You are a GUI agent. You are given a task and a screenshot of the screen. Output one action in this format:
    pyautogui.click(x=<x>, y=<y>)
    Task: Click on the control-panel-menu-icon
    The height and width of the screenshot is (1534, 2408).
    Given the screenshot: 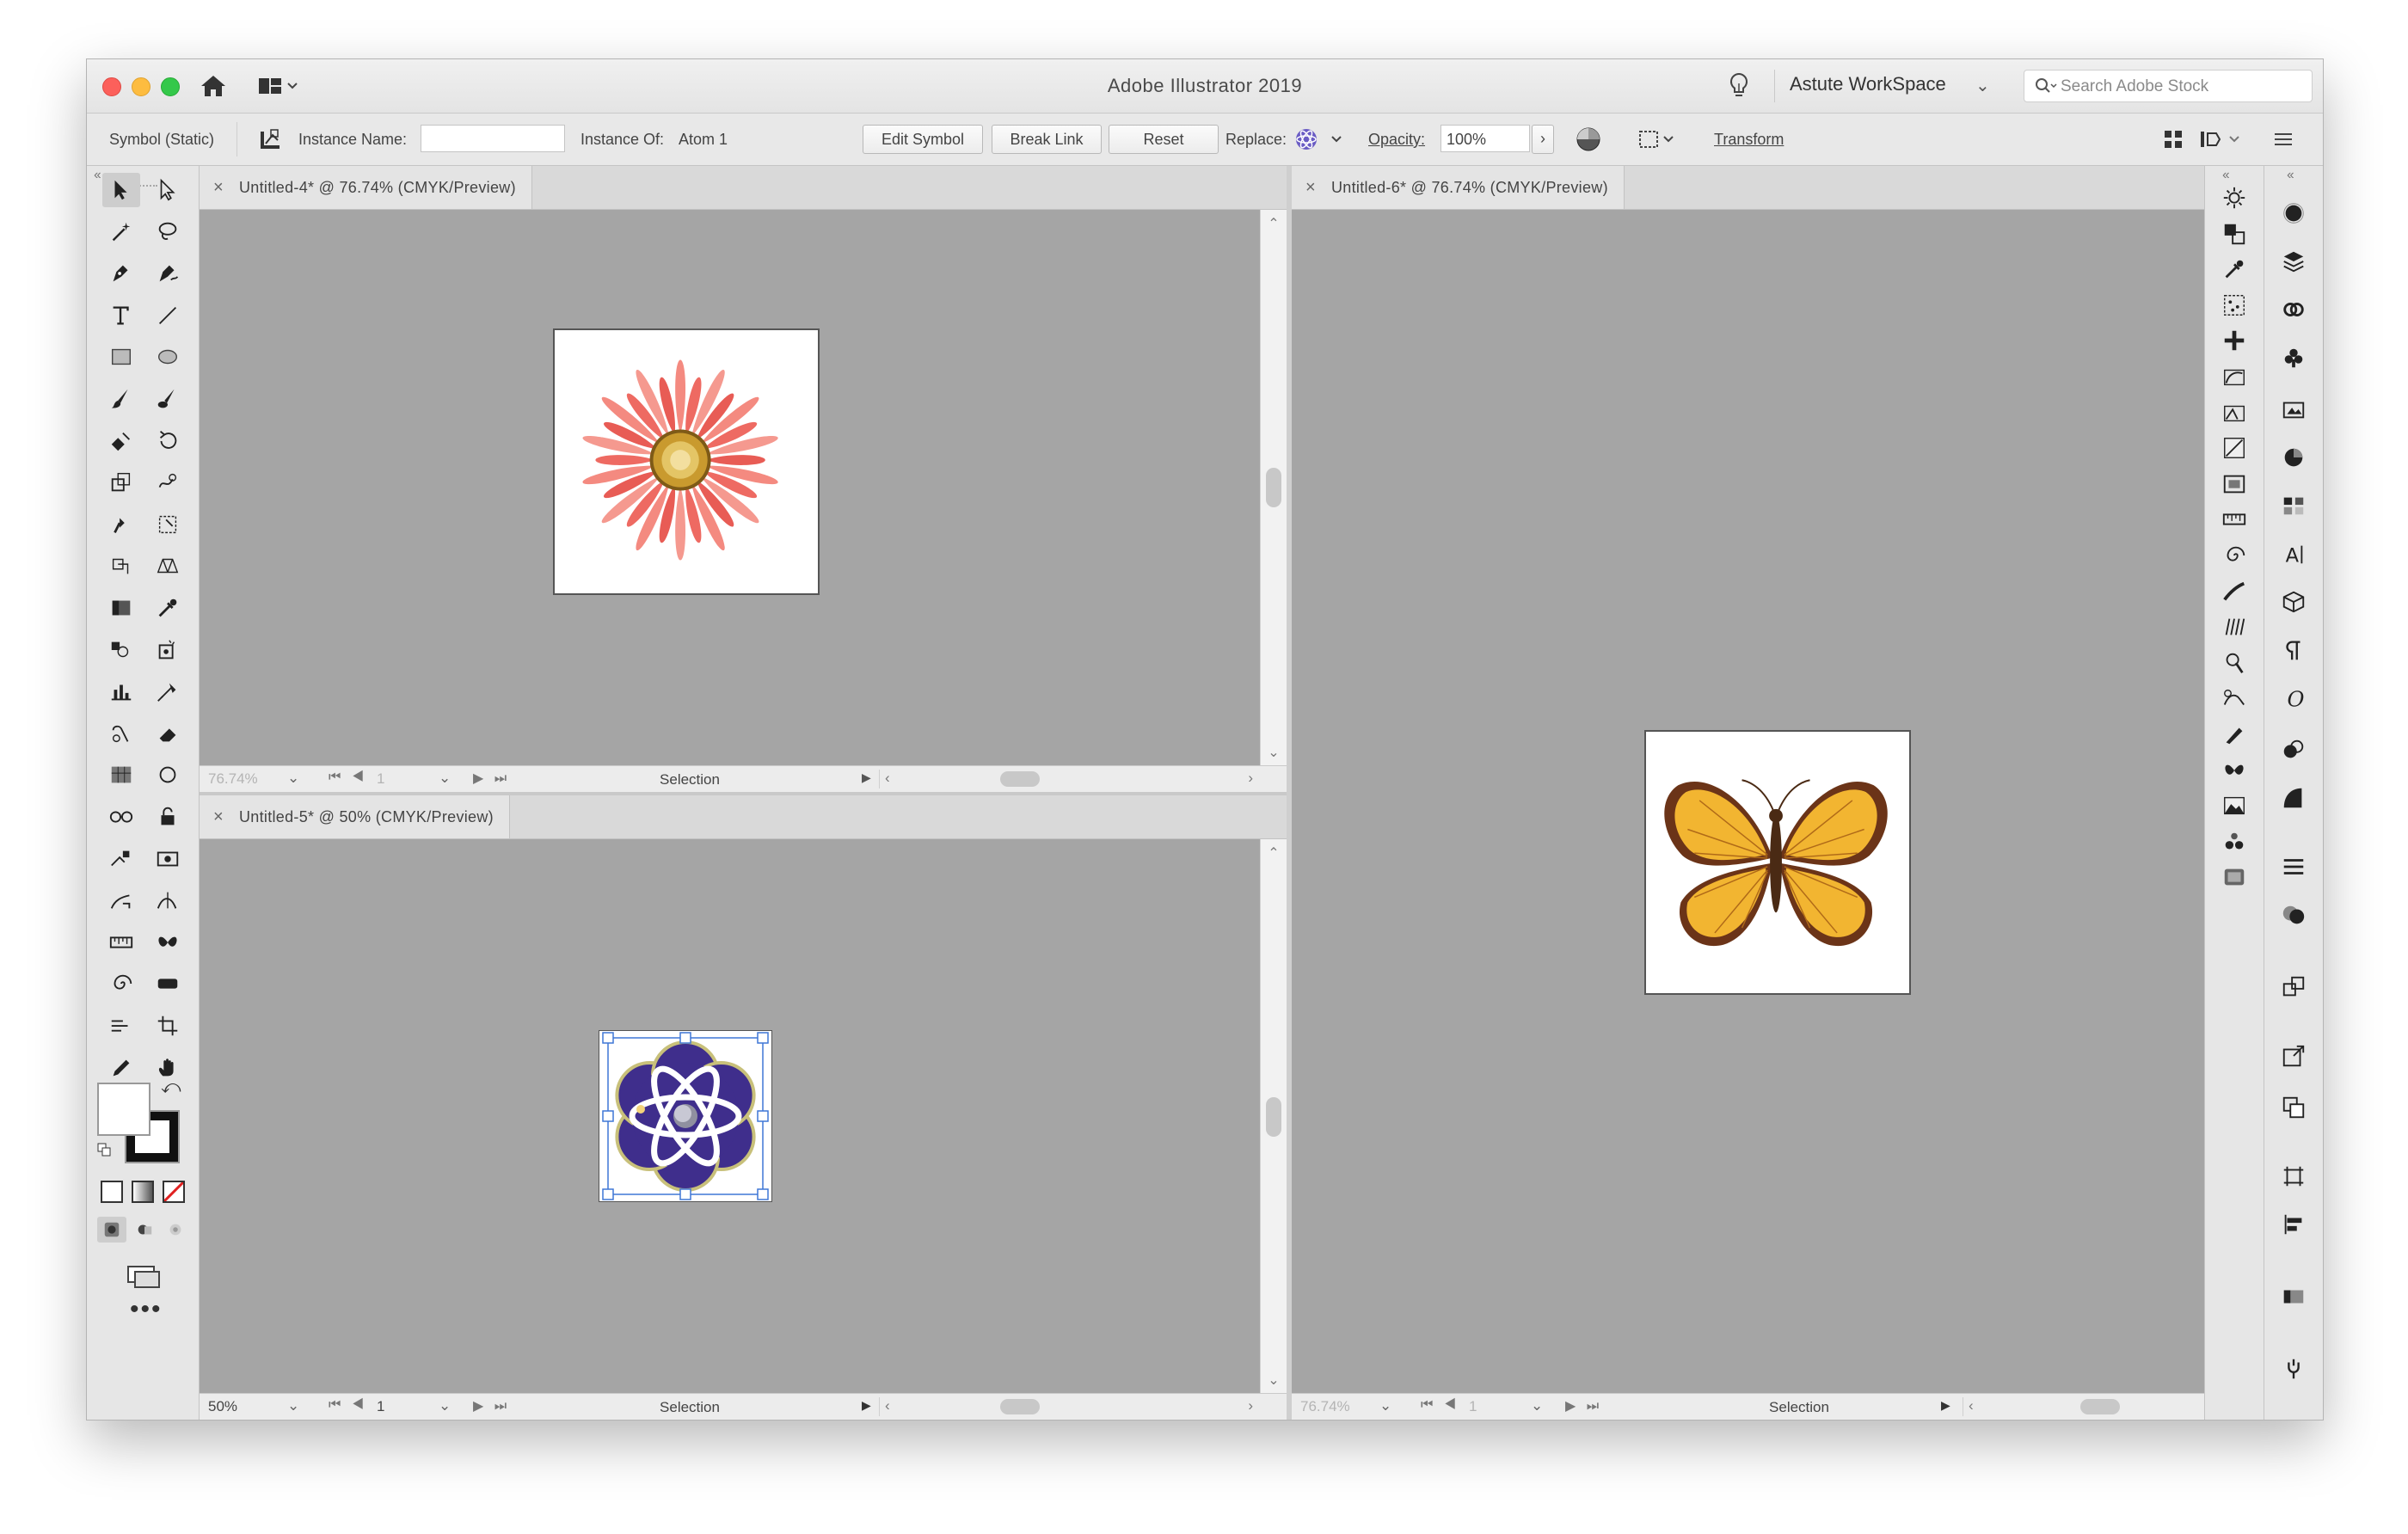 What is the action you would take?
    pyautogui.click(x=2283, y=139)
    